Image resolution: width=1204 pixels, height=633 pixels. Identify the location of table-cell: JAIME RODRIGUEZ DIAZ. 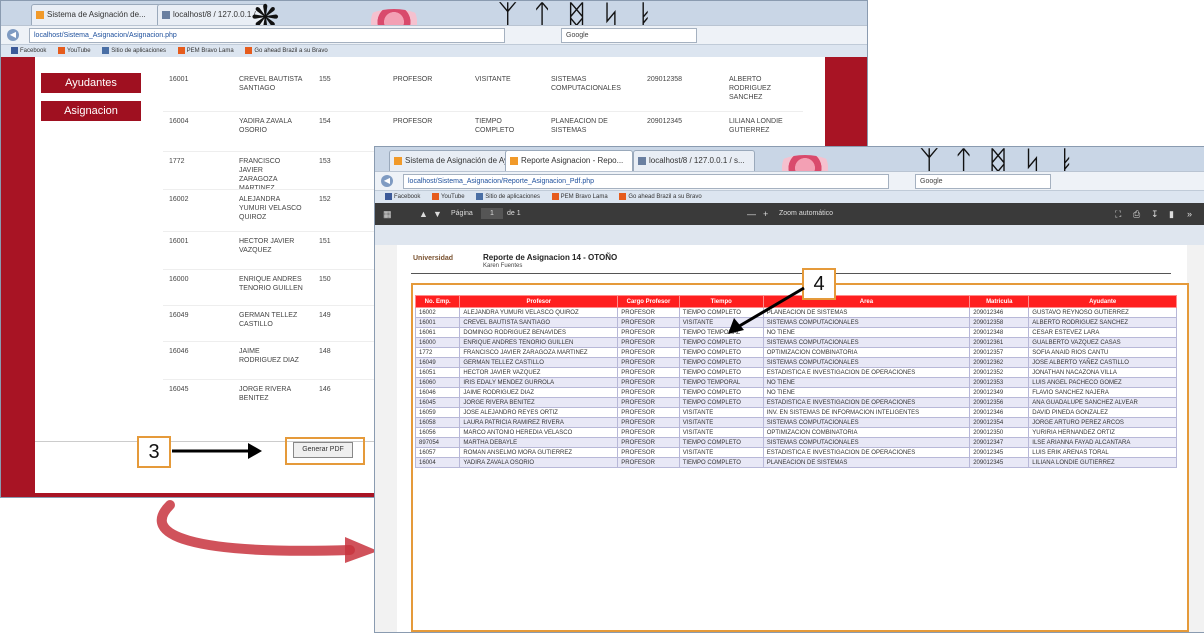
(539, 392).